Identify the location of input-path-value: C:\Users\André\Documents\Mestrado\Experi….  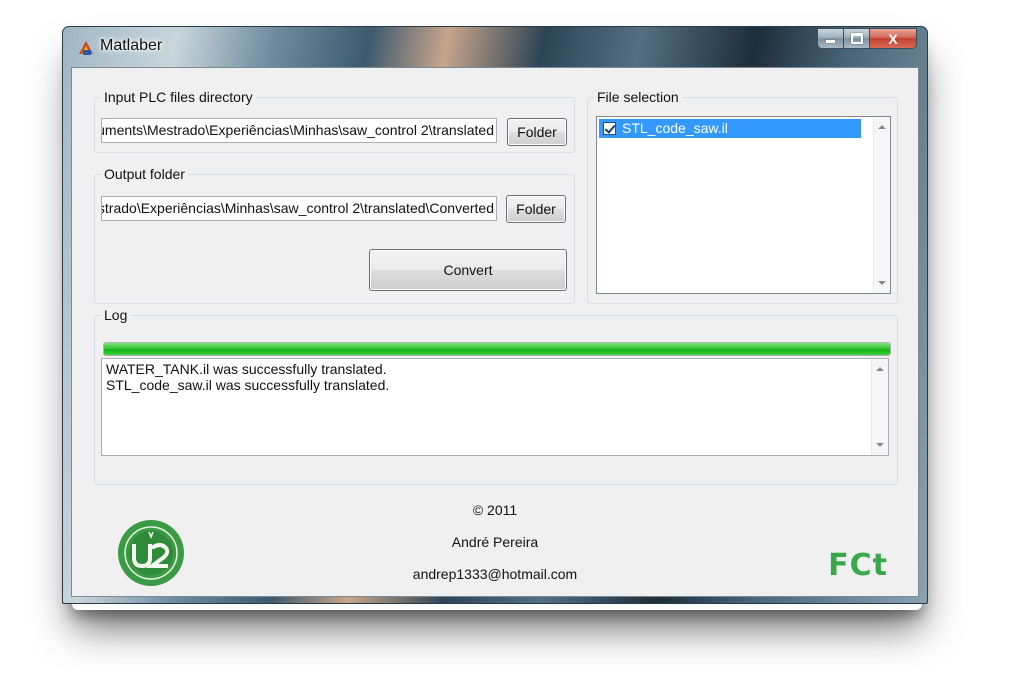
(298, 130).